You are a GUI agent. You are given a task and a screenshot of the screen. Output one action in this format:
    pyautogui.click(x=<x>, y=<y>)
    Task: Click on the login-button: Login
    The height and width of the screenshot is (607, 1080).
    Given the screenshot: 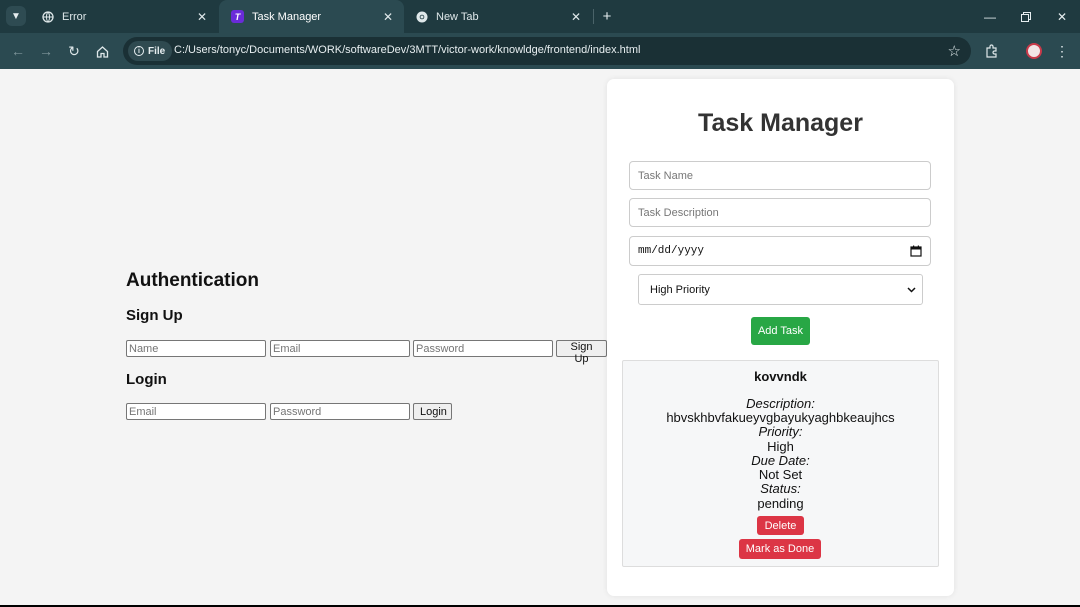 What is the action you would take?
    pyautogui.click(x=432, y=411)
    